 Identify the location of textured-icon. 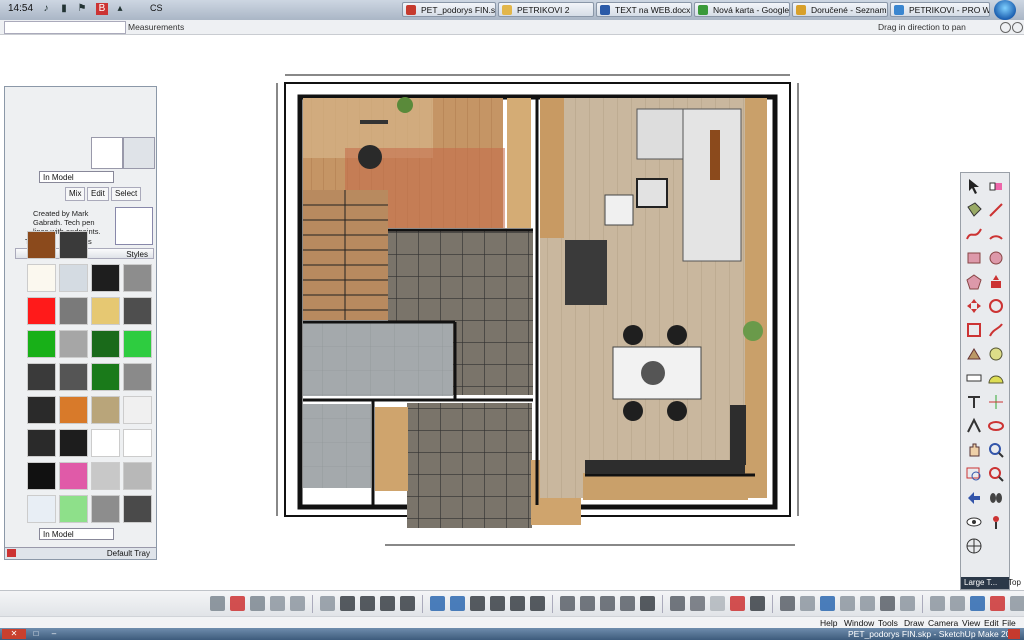
(497, 603).